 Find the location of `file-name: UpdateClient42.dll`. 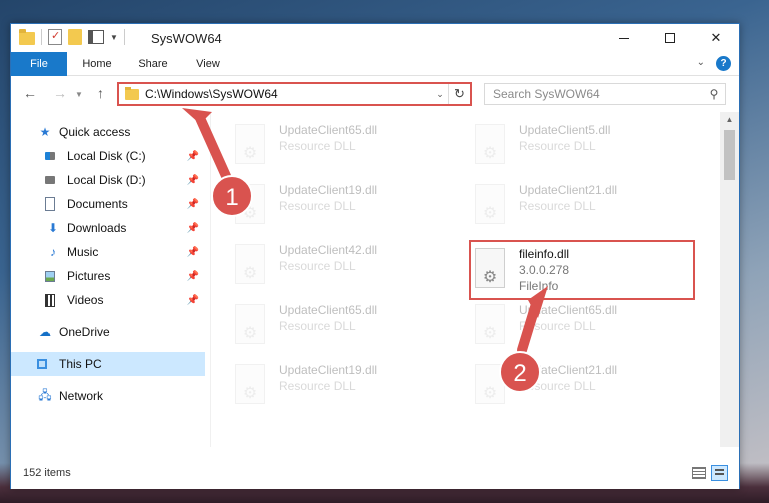

file-name: UpdateClient42.dll is located at coordinates (328, 250).